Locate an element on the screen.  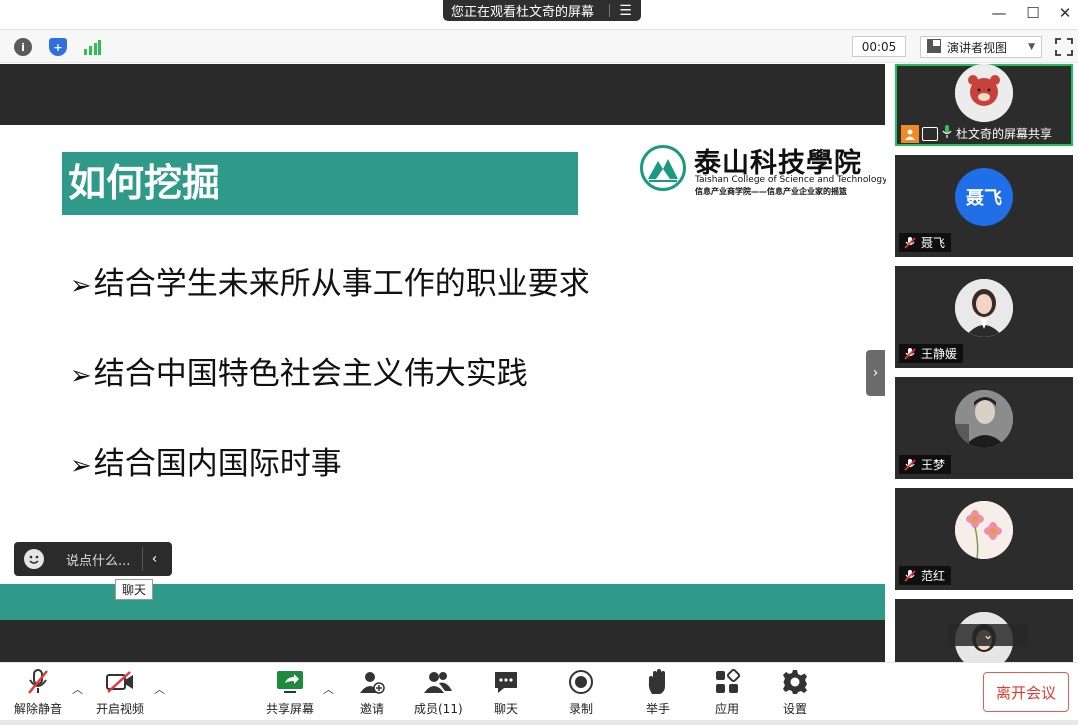
avatar: 聂飞 is located at coordinates (984, 197).